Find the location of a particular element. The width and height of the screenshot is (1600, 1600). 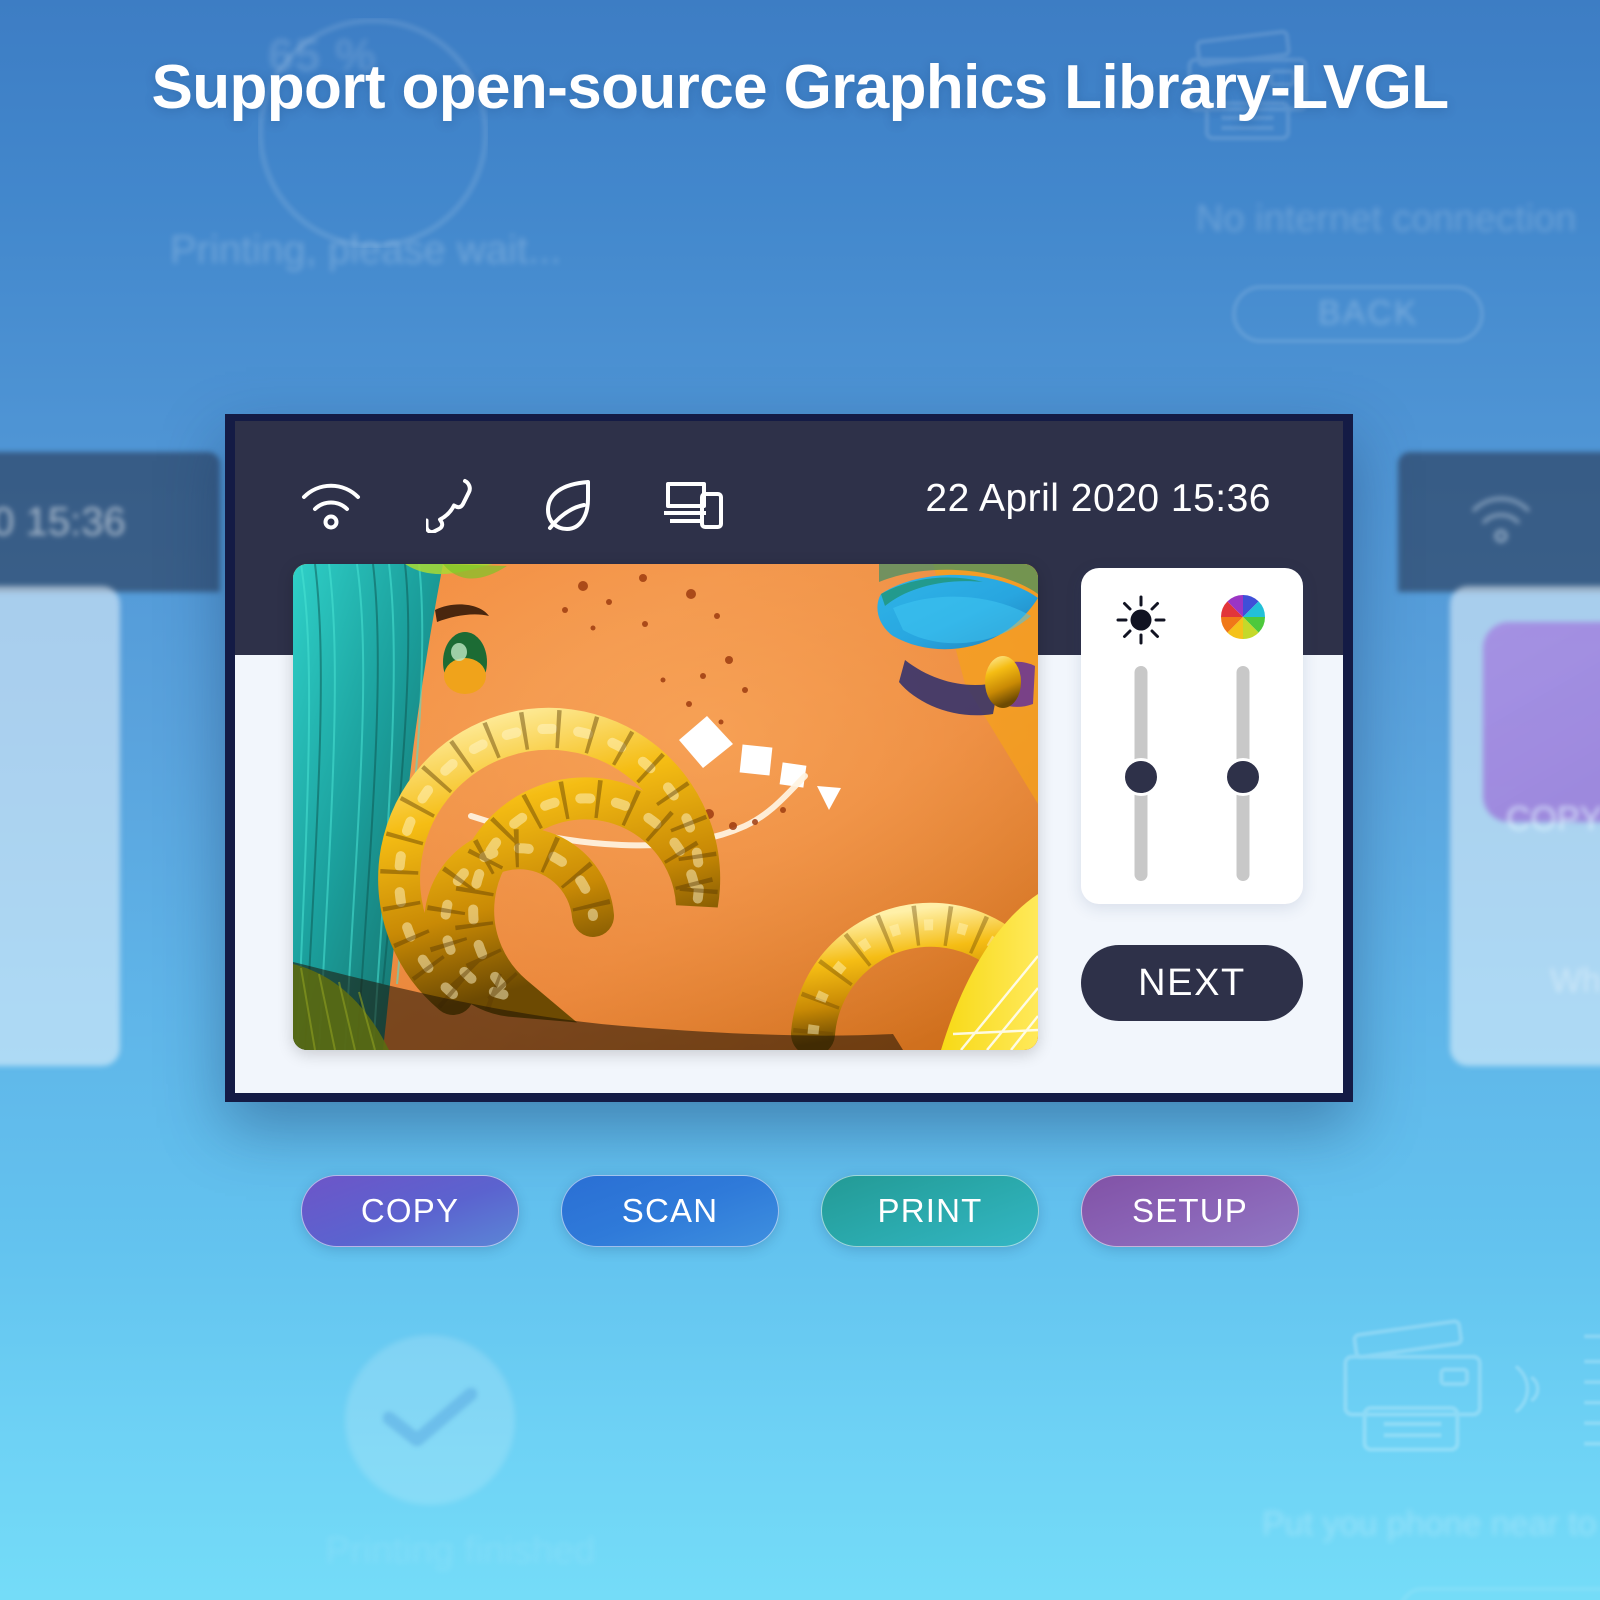

ghost-right-wh-label: Wh is located at coordinates (1575, 981).